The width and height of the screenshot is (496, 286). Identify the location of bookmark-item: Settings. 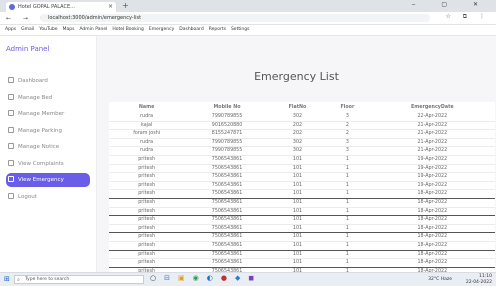
(240, 29).